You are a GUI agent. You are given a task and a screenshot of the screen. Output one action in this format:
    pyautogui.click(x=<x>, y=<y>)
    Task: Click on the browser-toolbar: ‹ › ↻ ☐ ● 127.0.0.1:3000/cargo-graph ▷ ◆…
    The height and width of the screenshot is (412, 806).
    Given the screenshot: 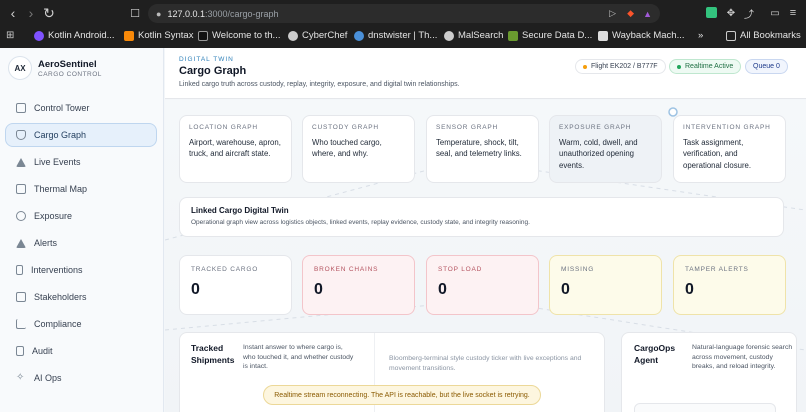 What is the action you would take?
    pyautogui.click(x=403, y=13)
    